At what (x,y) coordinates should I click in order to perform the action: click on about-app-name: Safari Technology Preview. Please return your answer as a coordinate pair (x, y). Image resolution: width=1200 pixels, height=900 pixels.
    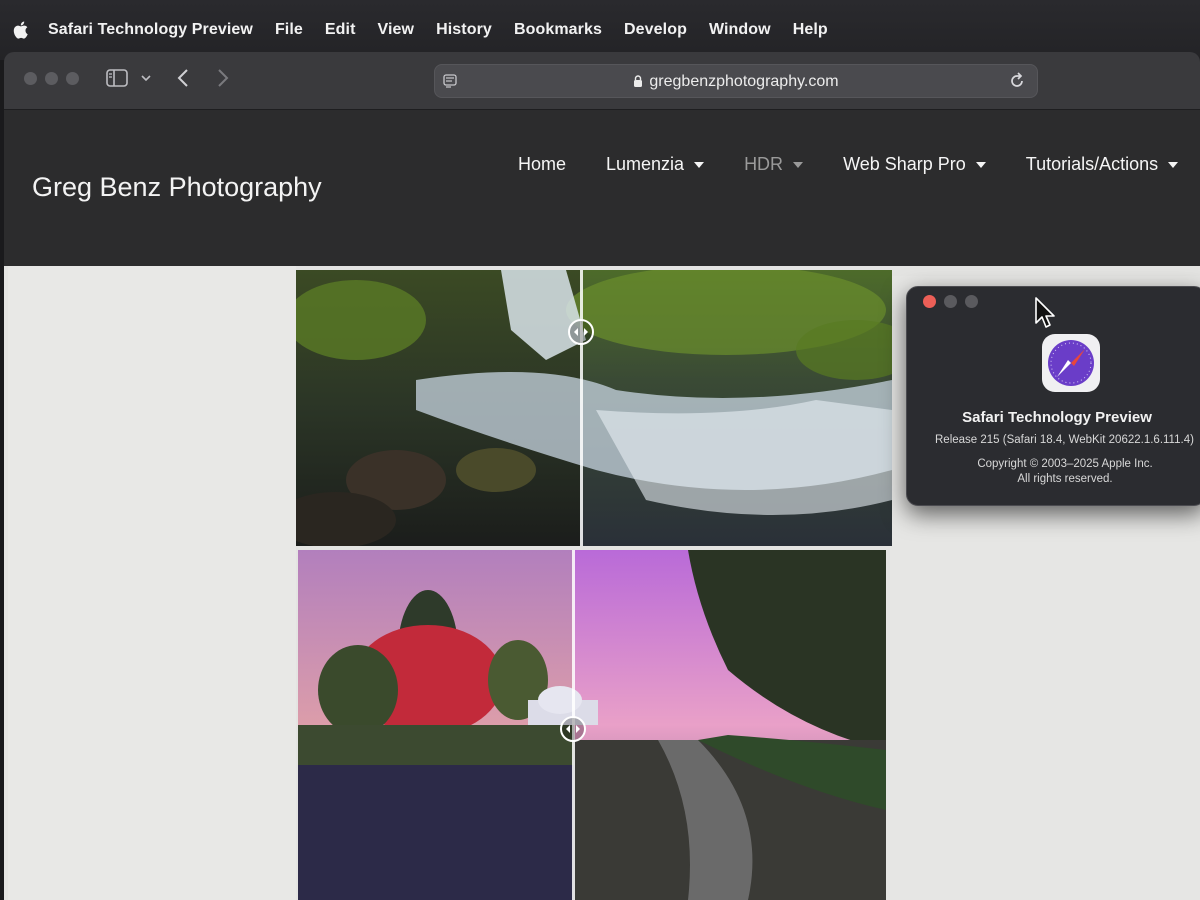
    Looking at the image, I should click on (1057, 417).